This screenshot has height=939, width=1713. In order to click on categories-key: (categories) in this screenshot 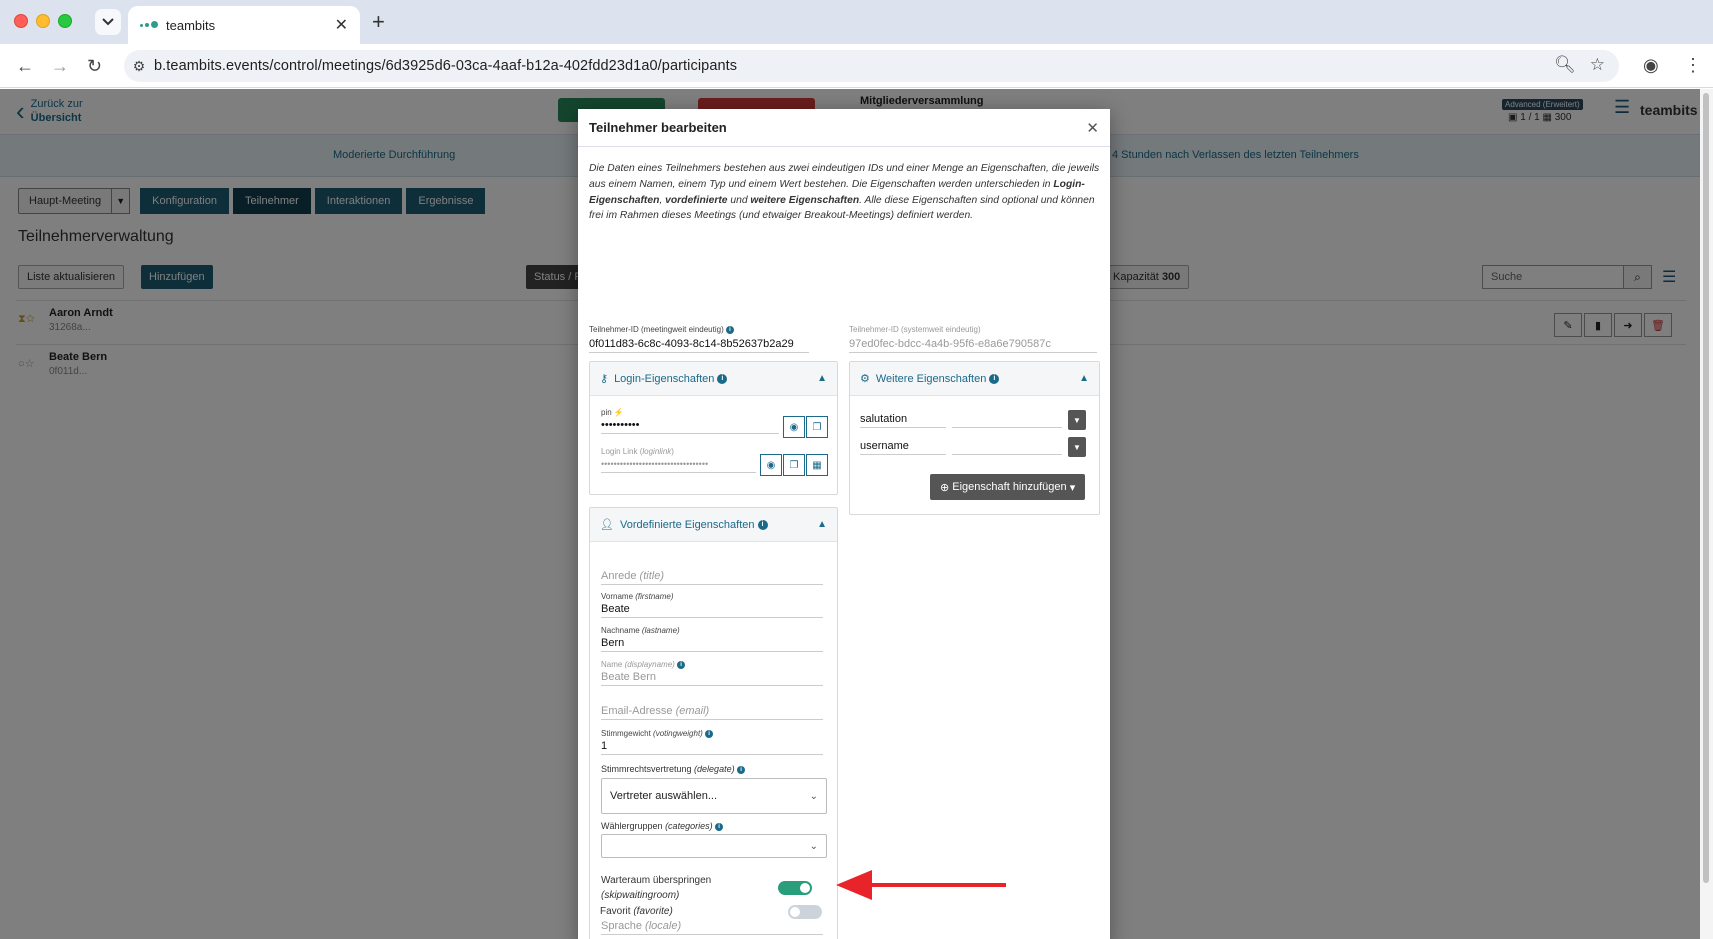, I will do `click(689, 826)`.